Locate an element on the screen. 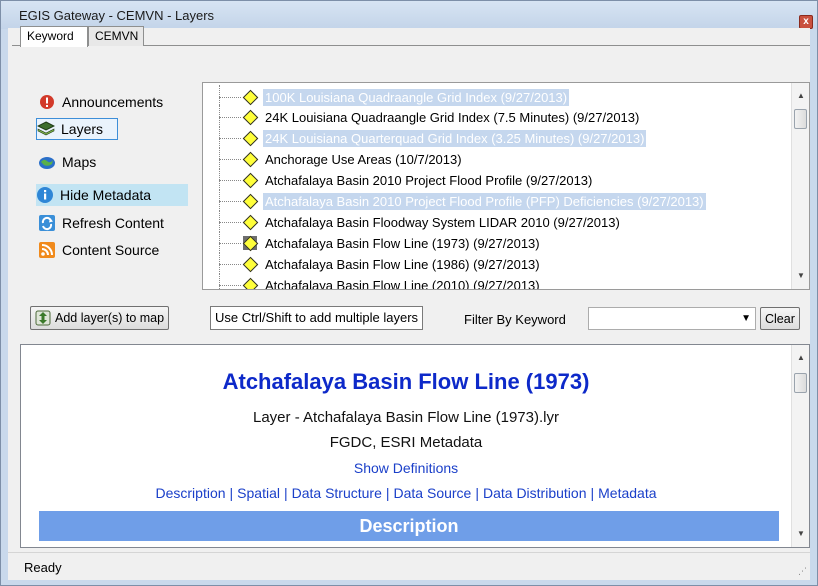 This screenshot has height=586, width=818. filter-label: Filter By Keyword is located at coordinates (515, 319).